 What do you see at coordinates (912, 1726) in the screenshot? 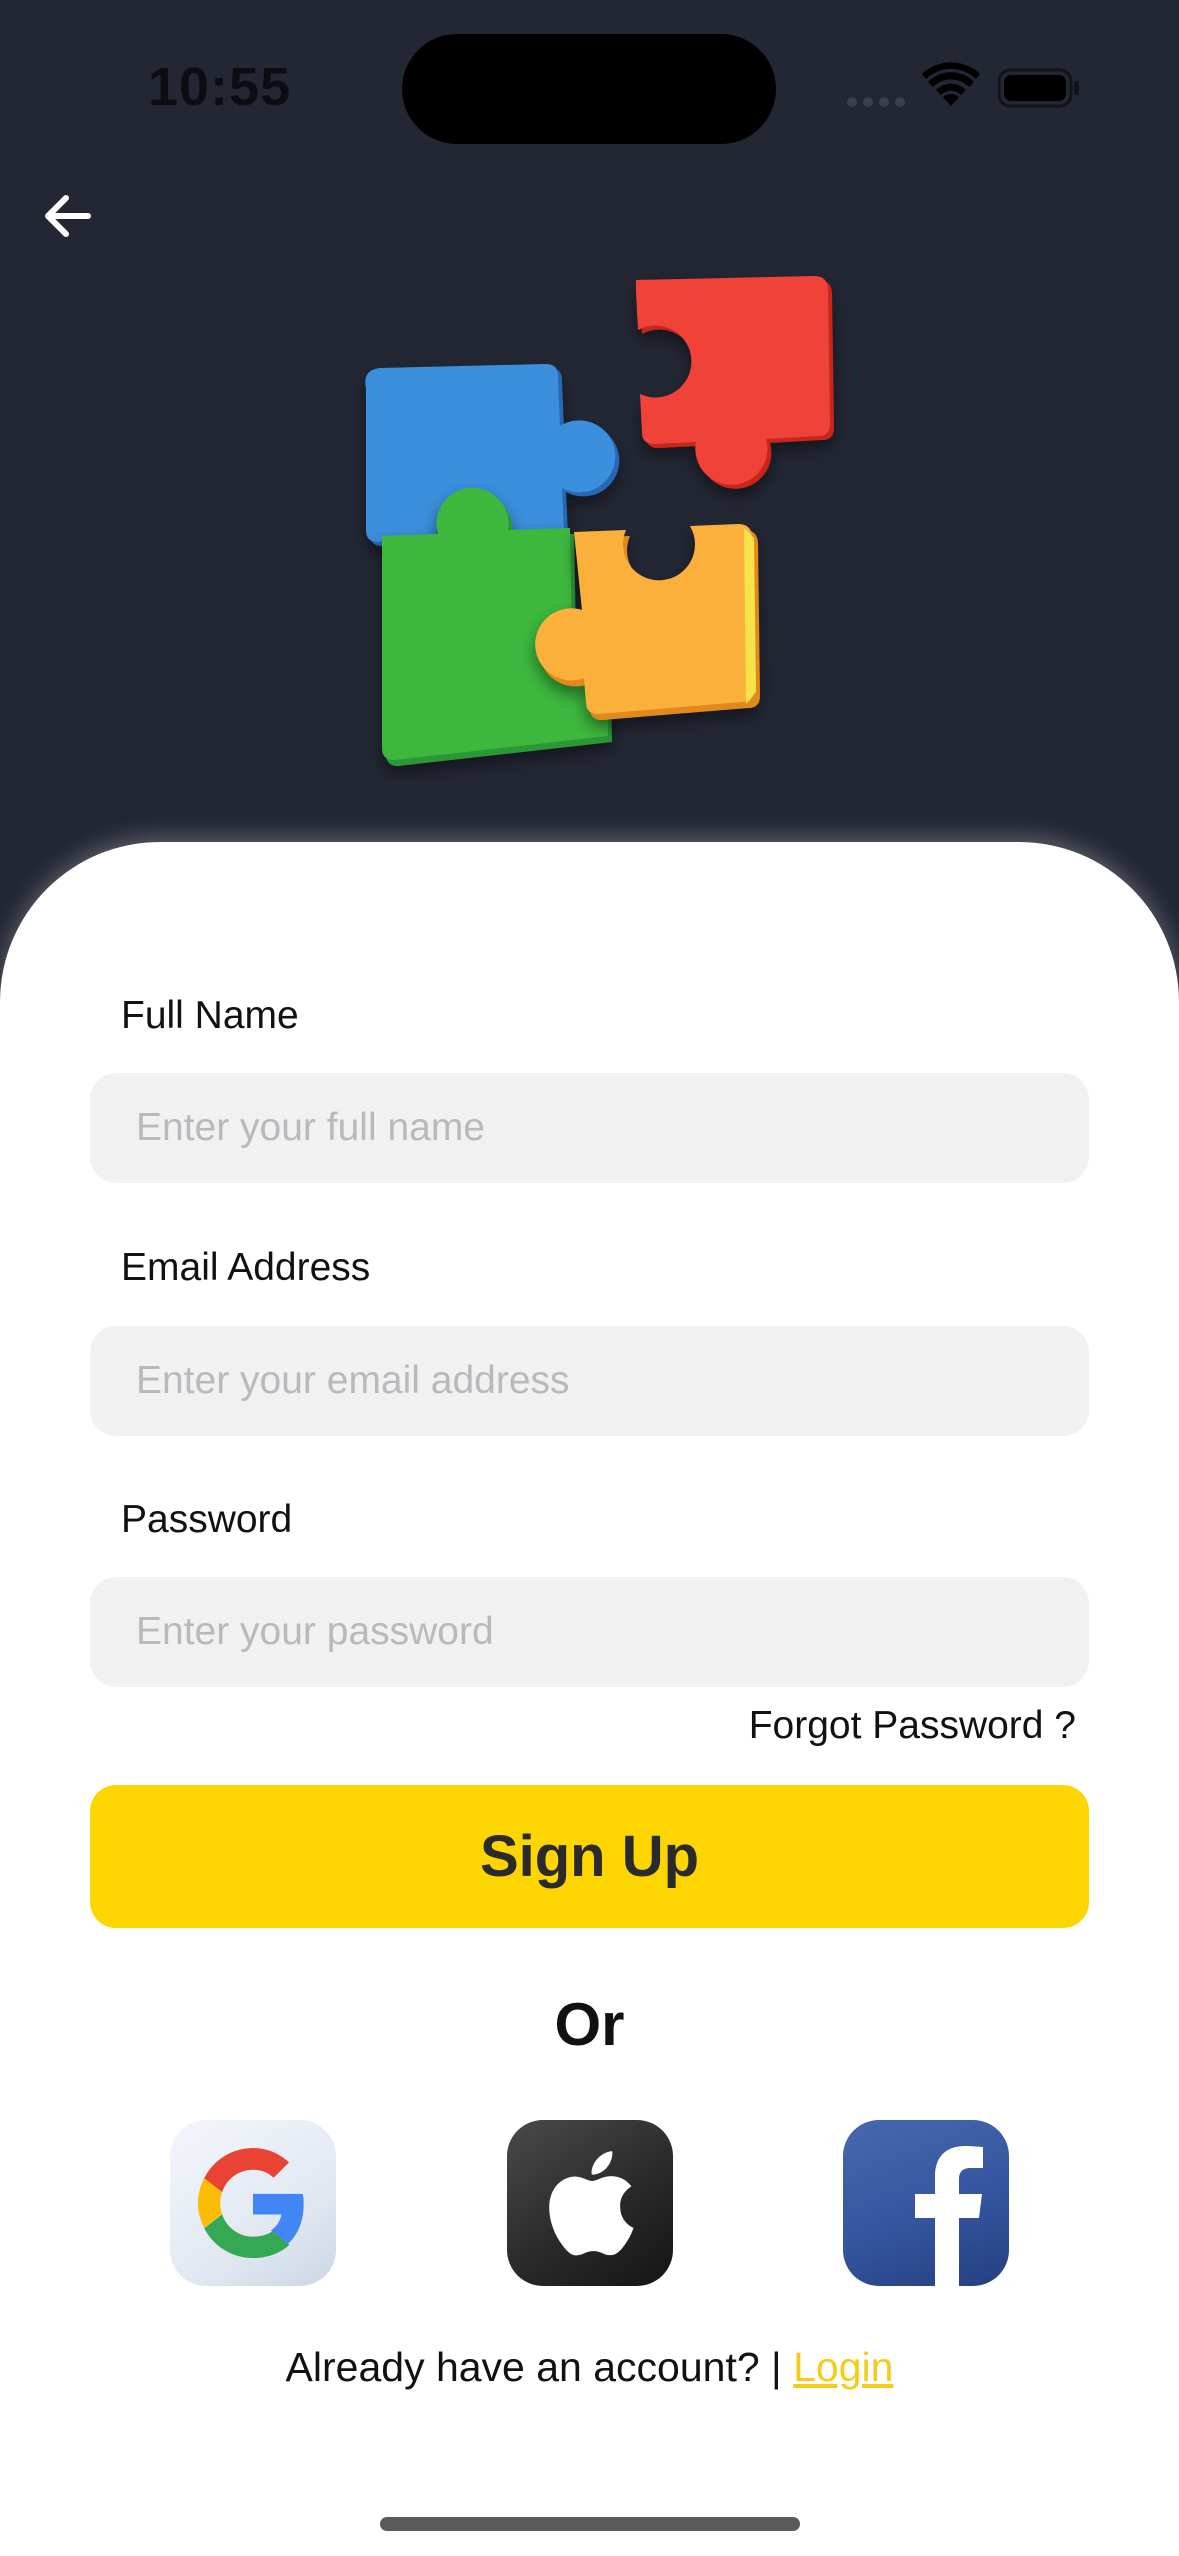
I see `forgot-password-link: Forgot Password ?` at bounding box center [912, 1726].